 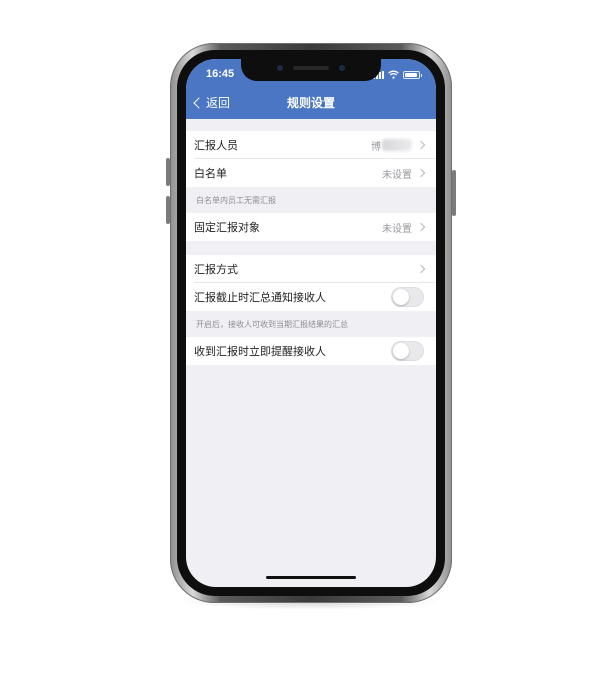 I want to click on reporters-row: 汇报人员 博, so click(x=311, y=145).